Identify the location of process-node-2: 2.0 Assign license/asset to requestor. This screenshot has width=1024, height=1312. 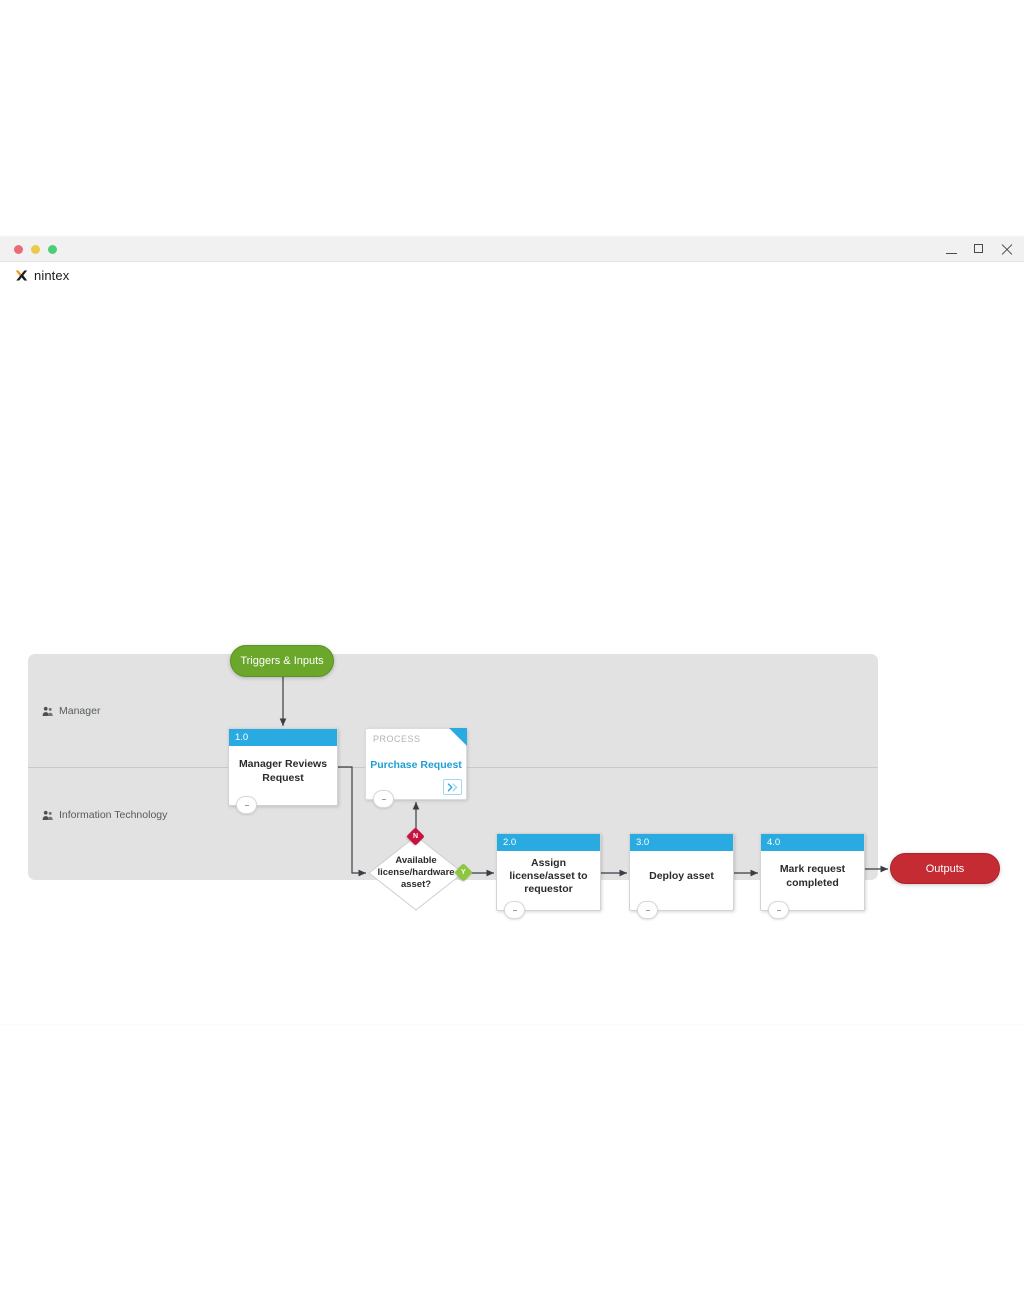
(548, 876).